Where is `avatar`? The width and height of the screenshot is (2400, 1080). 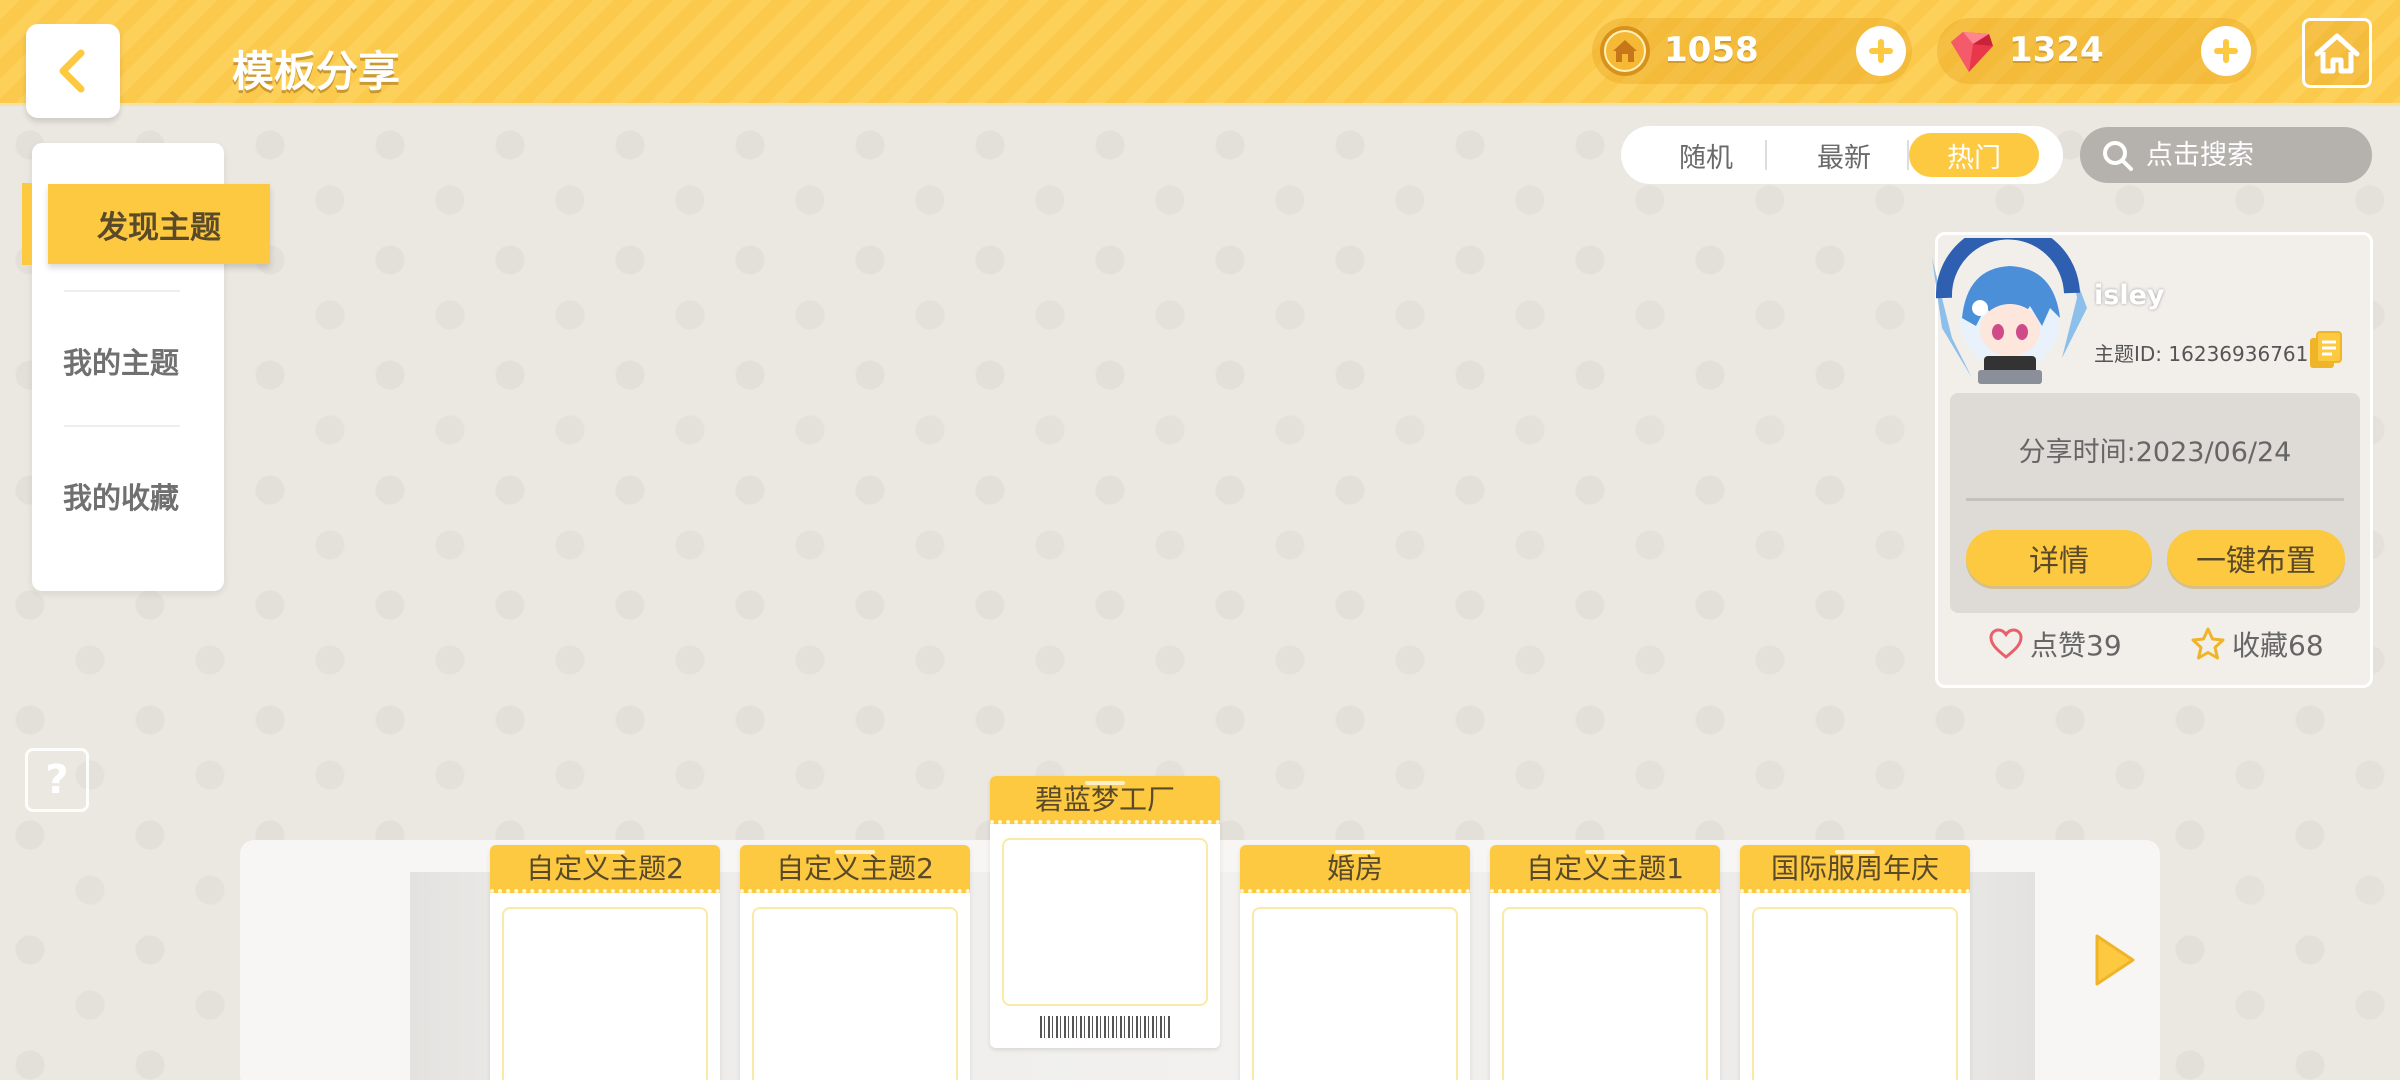 avatar is located at coordinates (2009, 311).